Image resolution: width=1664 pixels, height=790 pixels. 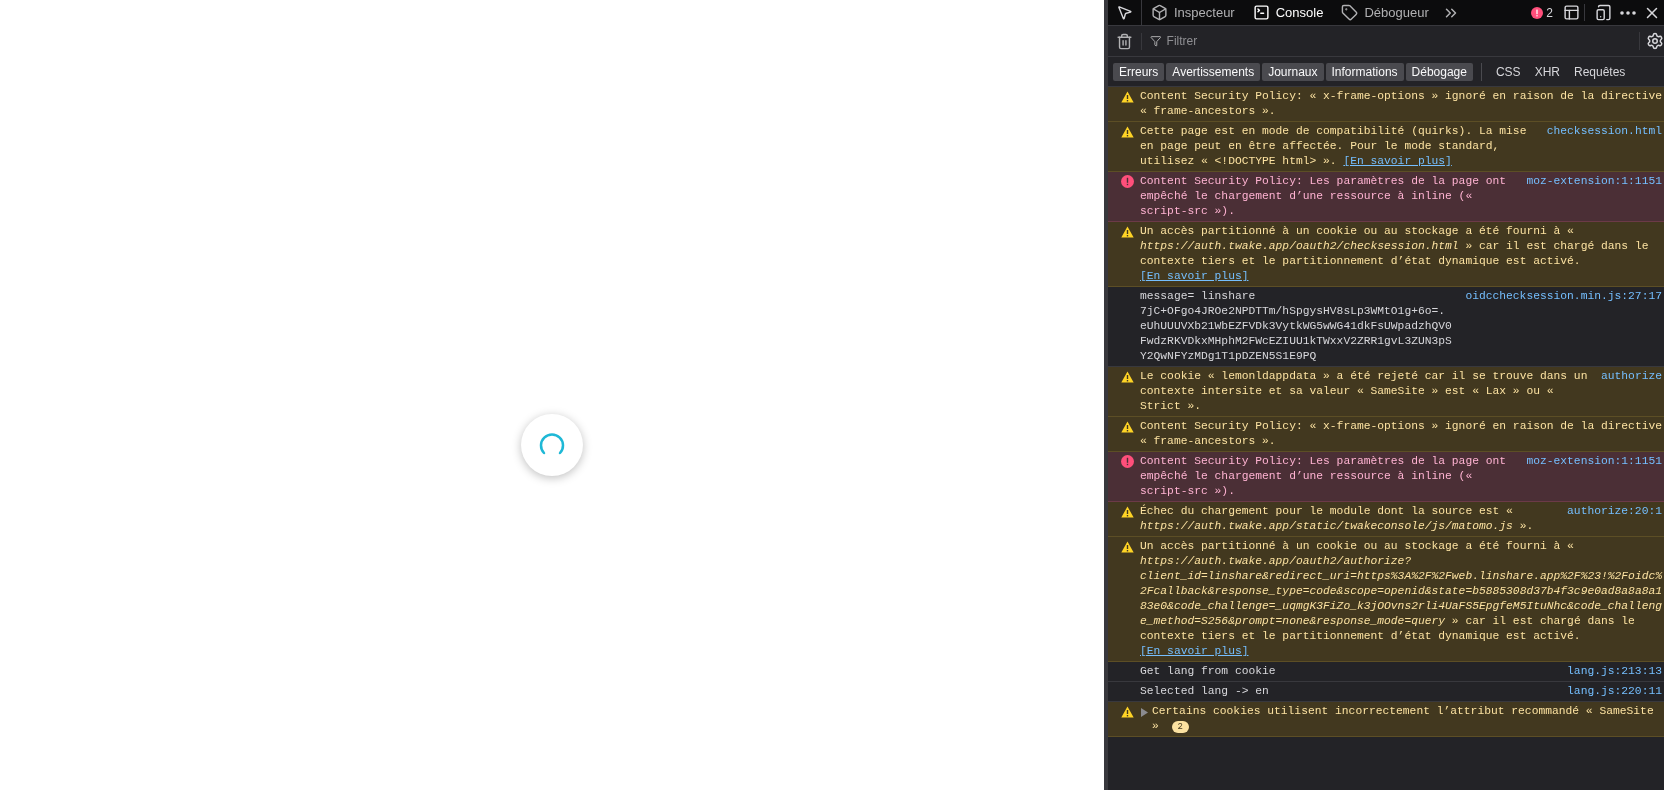 What do you see at coordinates (1629, 391) in the screenshot?
I see `source-link: authorize` at bounding box center [1629, 391].